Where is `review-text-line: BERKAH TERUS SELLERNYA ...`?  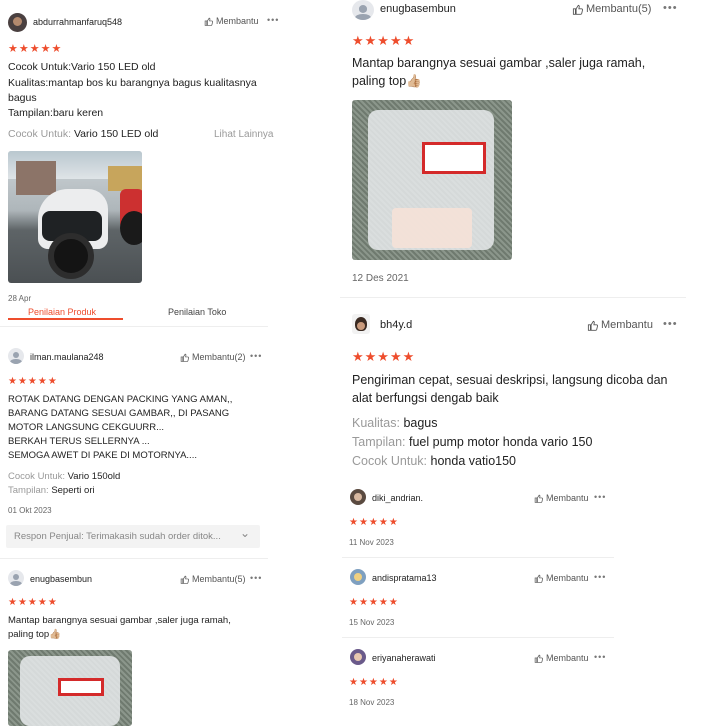 review-text-line: BERKAH TERUS SELLERNYA ... is located at coordinates (79, 441).